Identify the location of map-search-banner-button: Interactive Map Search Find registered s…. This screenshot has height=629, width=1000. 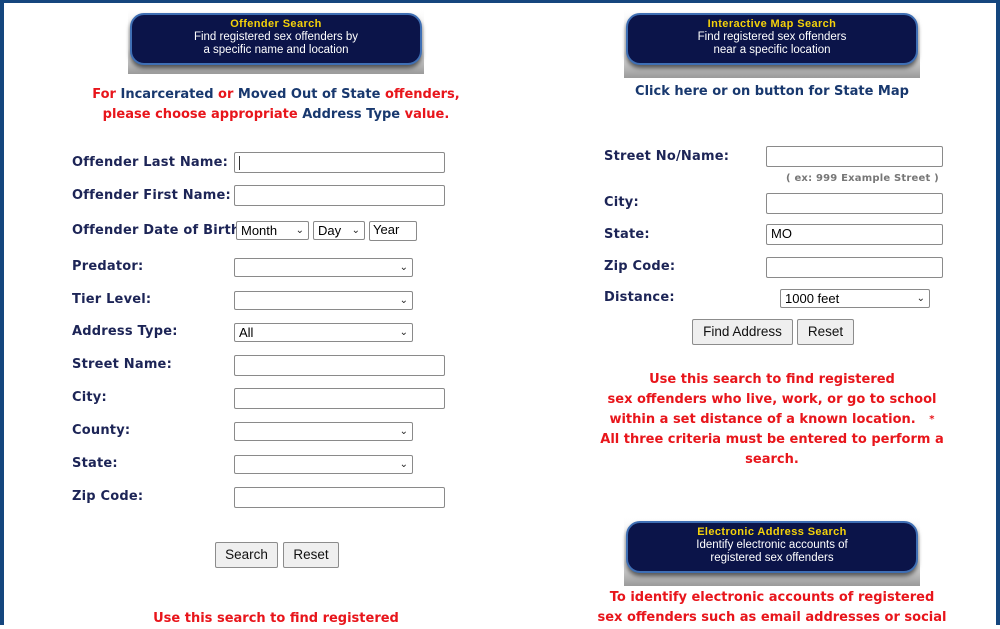
(772, 39).